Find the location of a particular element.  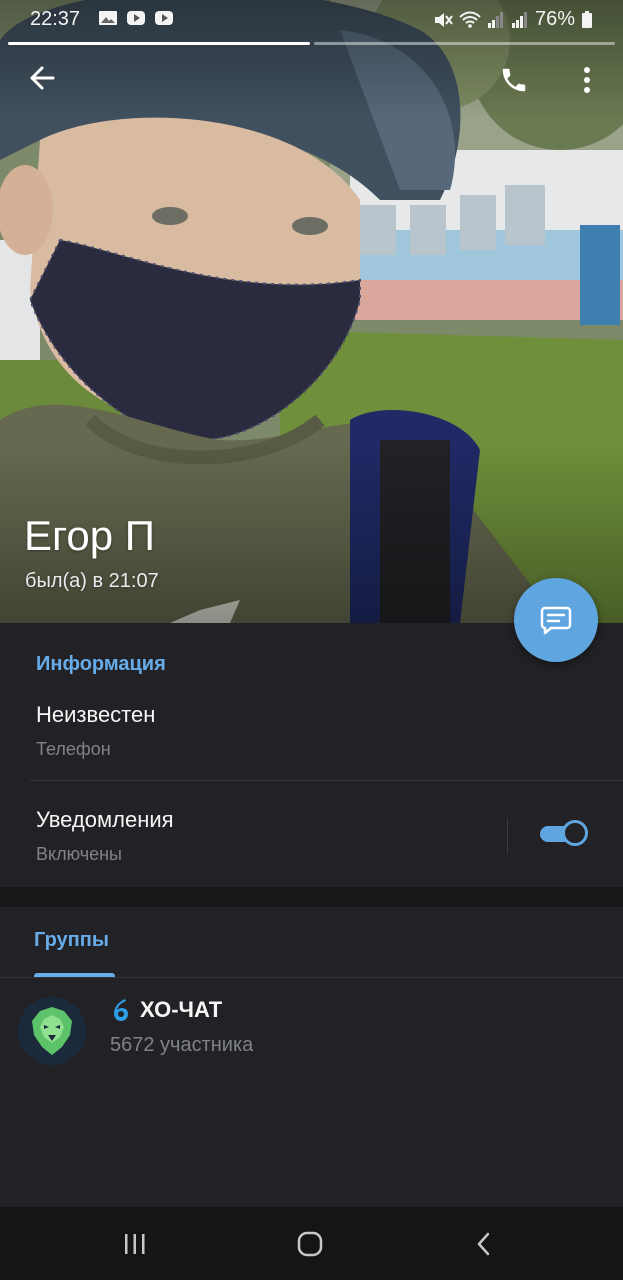

notifications-row: Уведомления Включены is located at coordinates (250, 833).